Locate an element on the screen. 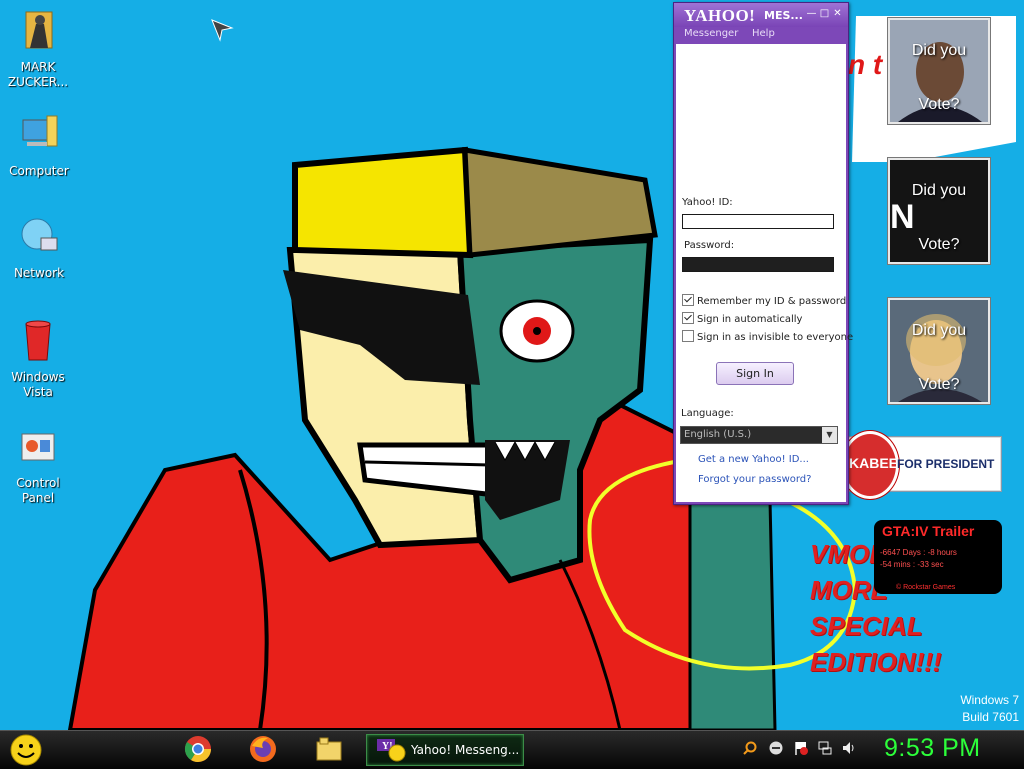 The image size is (1024, 769). taskbar: Y! Yahoo! Messeng... 9:53 PM is located at coordinates (512, 749).